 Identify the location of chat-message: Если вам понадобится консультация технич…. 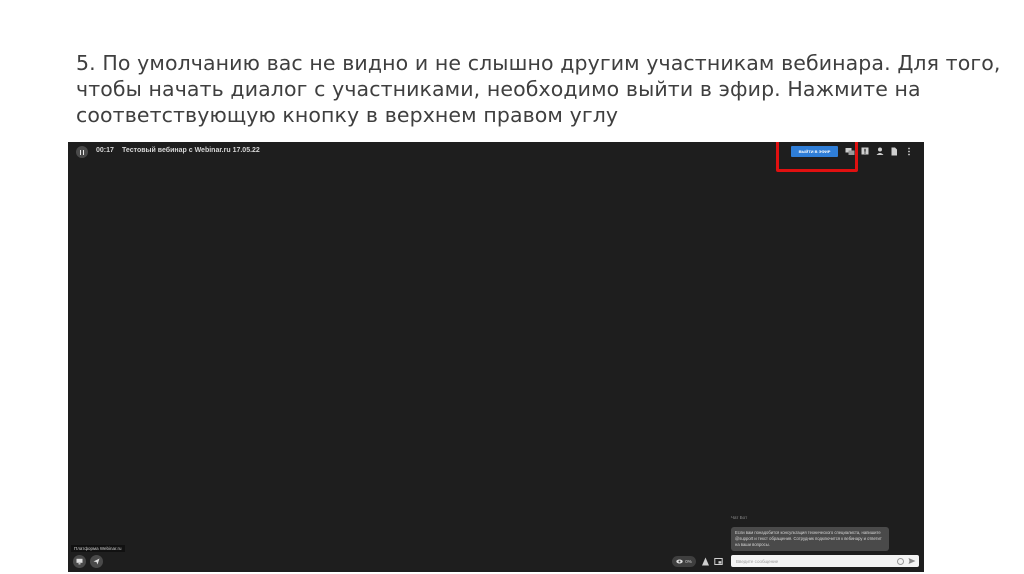
(810, 539).